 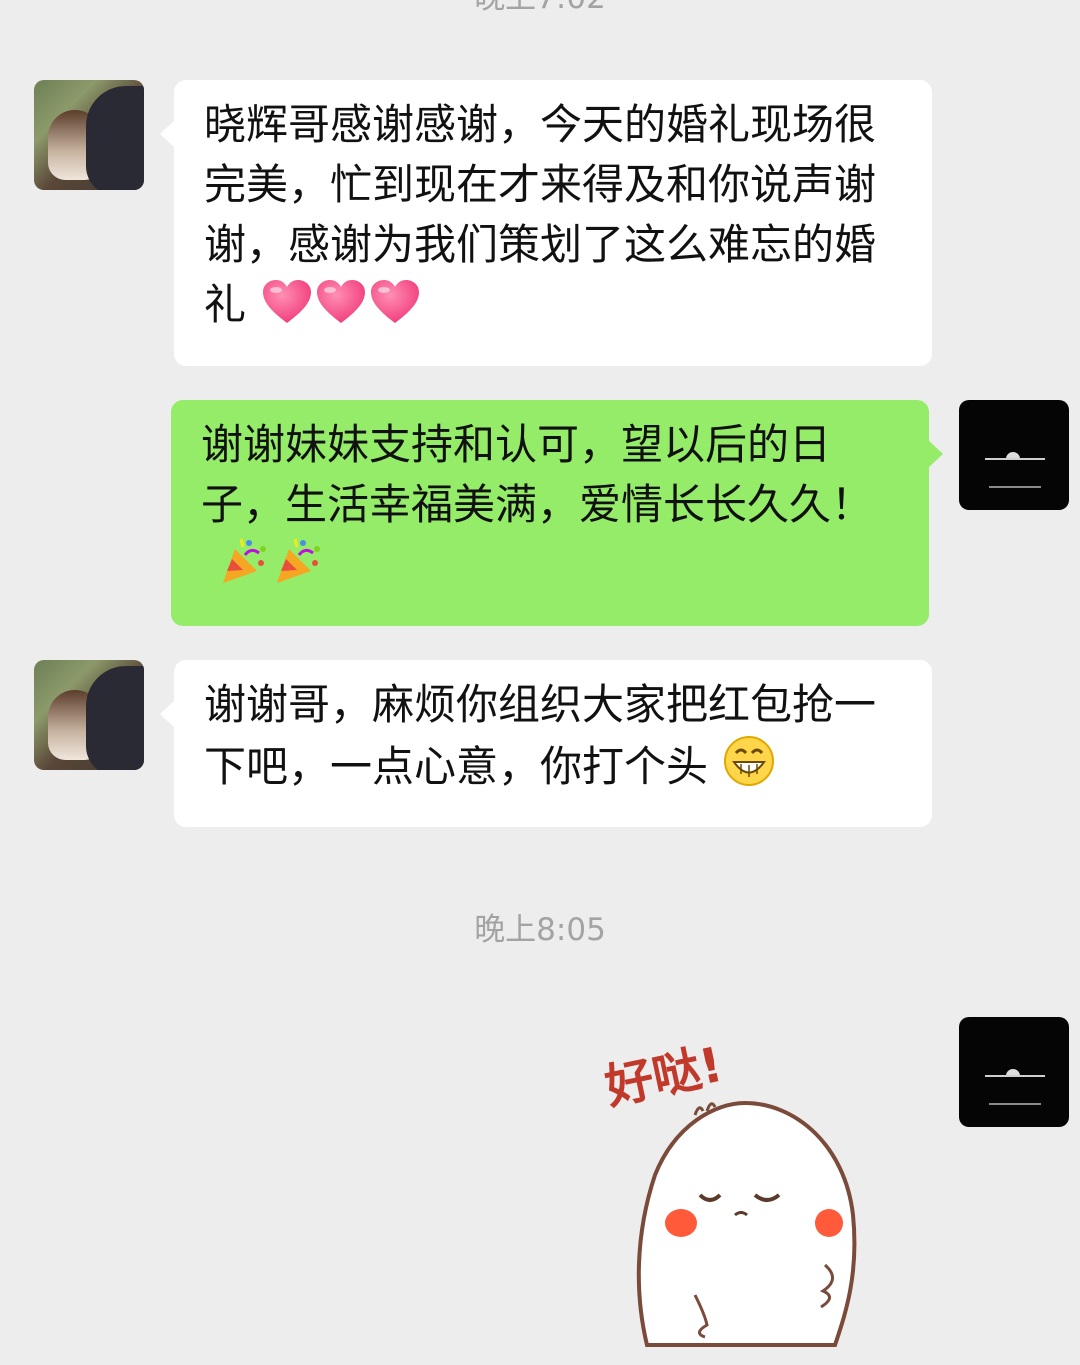 I want to click on sticker-text: 好哒!, so click(x=664, y=1076).